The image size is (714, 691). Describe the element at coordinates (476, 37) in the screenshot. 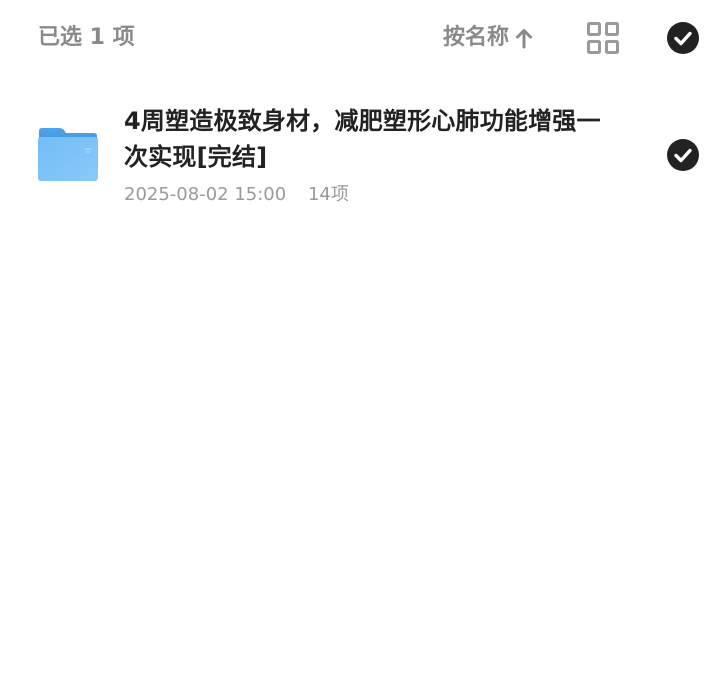

I see `sort-label: 按名称` at that location.